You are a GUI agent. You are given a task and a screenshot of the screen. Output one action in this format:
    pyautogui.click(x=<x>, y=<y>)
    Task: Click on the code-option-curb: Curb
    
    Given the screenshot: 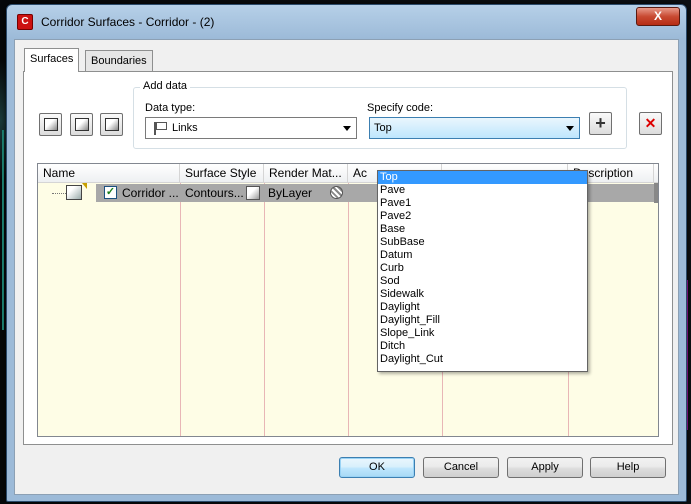 What is the action you would take?
    pyautogui.click(x=482, y=268)
    